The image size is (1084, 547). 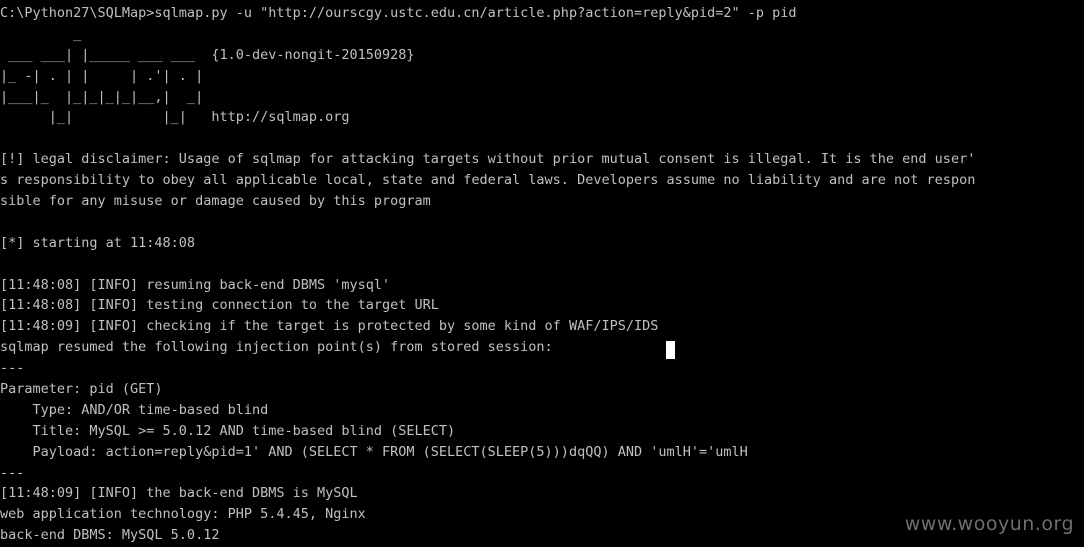 I want to click on start-time-line: [*] starting at 11:48:08, so click(x=98, y=242).